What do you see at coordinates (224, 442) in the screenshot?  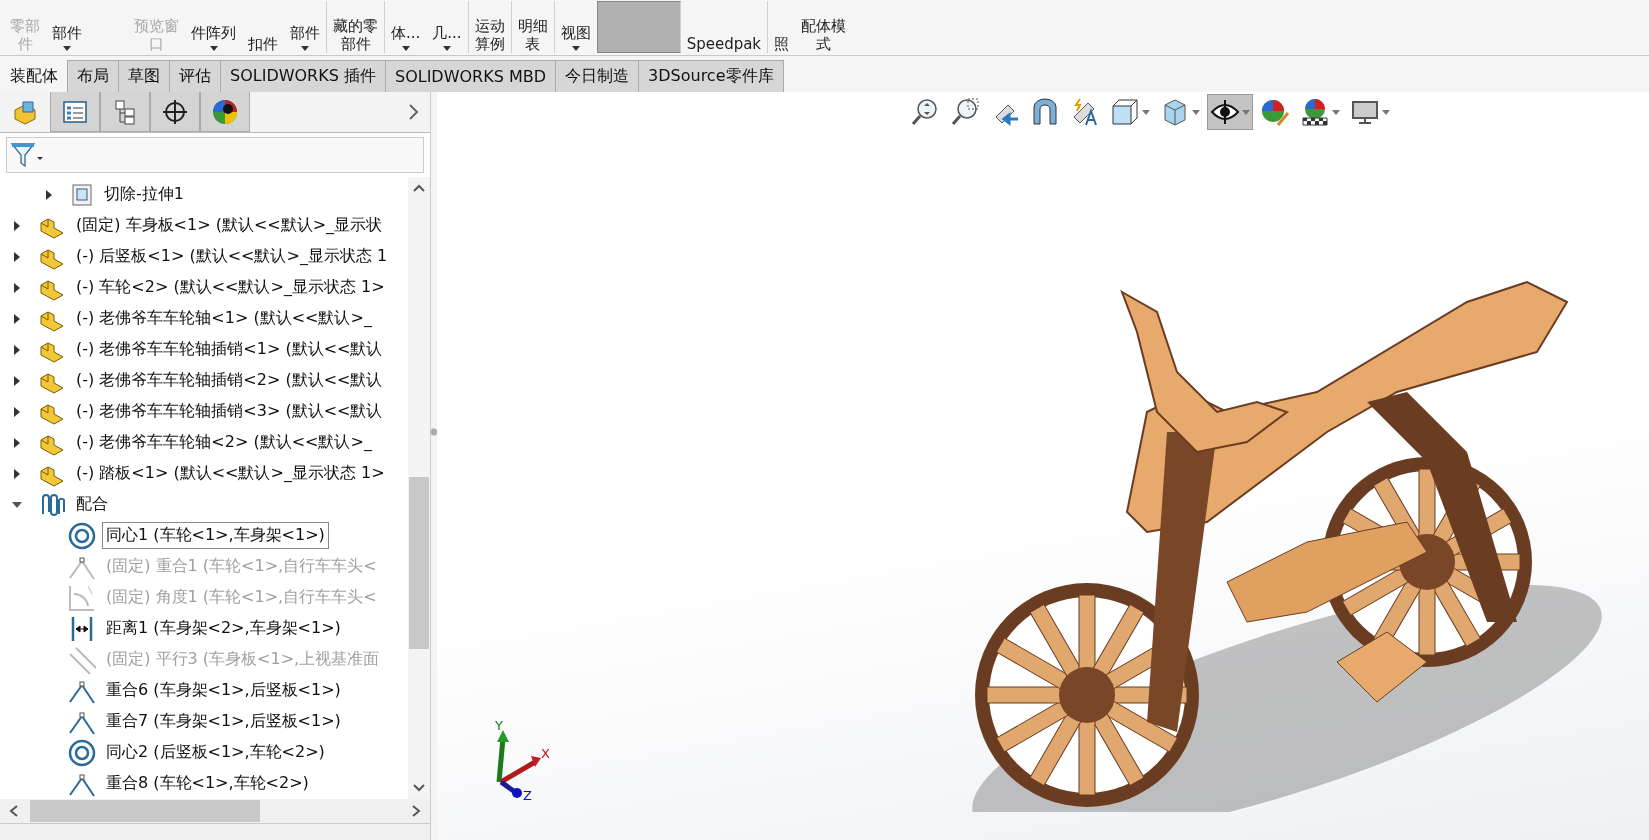 I see `tree-item: (-) 老佛爷车车轮轴<2> (默认<<默认>_` at bounding box center [224, 442].